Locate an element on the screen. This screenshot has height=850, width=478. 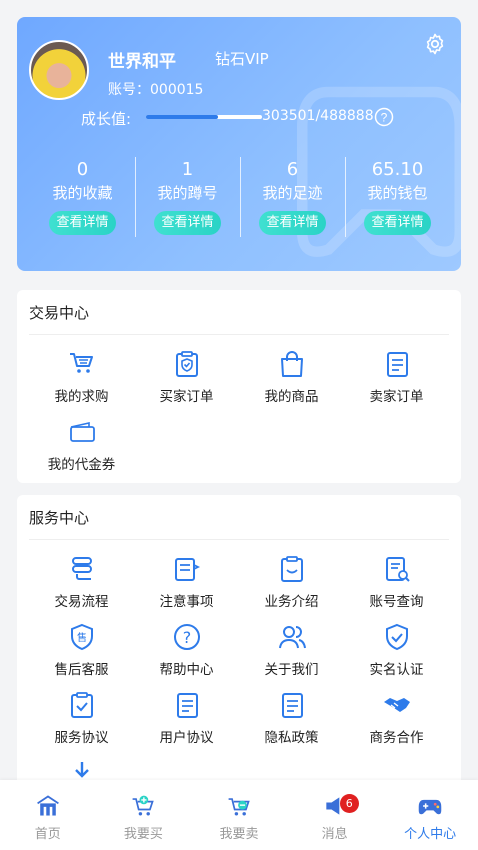
tab-label: 消息 is located at coordinates (334, 834).